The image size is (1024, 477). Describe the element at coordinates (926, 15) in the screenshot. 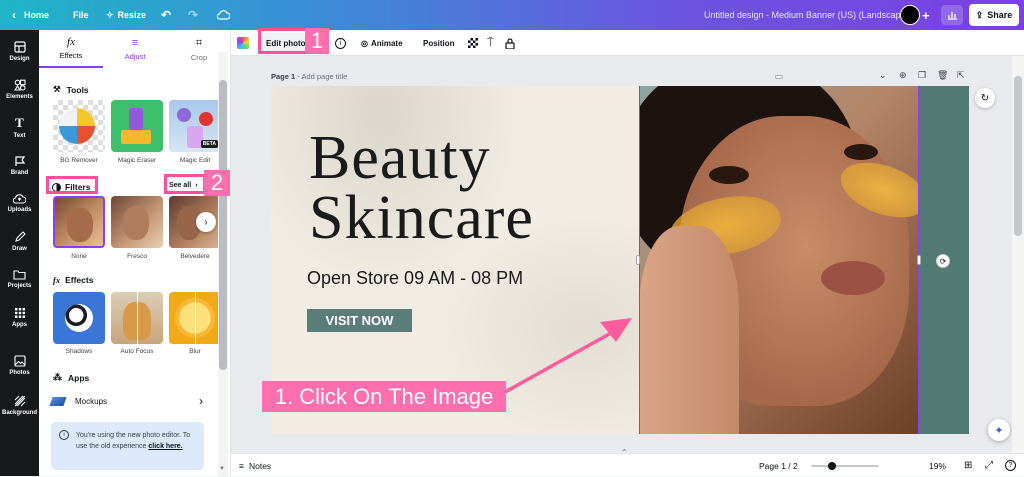

I see `add-collaborator-icon: +` at that location.